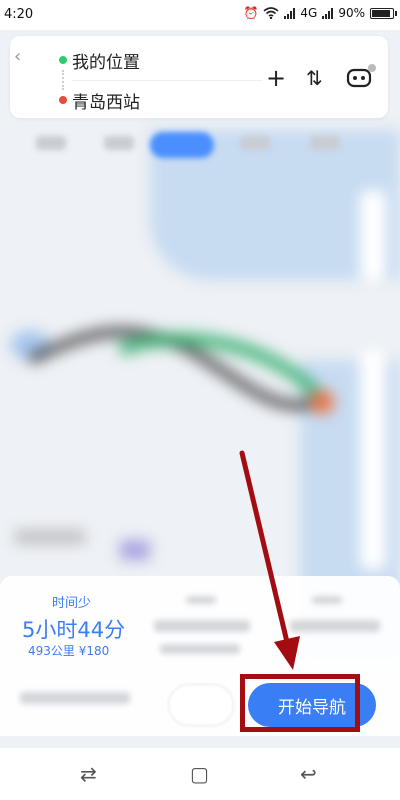 The image size is (400, 800). I want to click on route-preview-button, so click(201, 705).